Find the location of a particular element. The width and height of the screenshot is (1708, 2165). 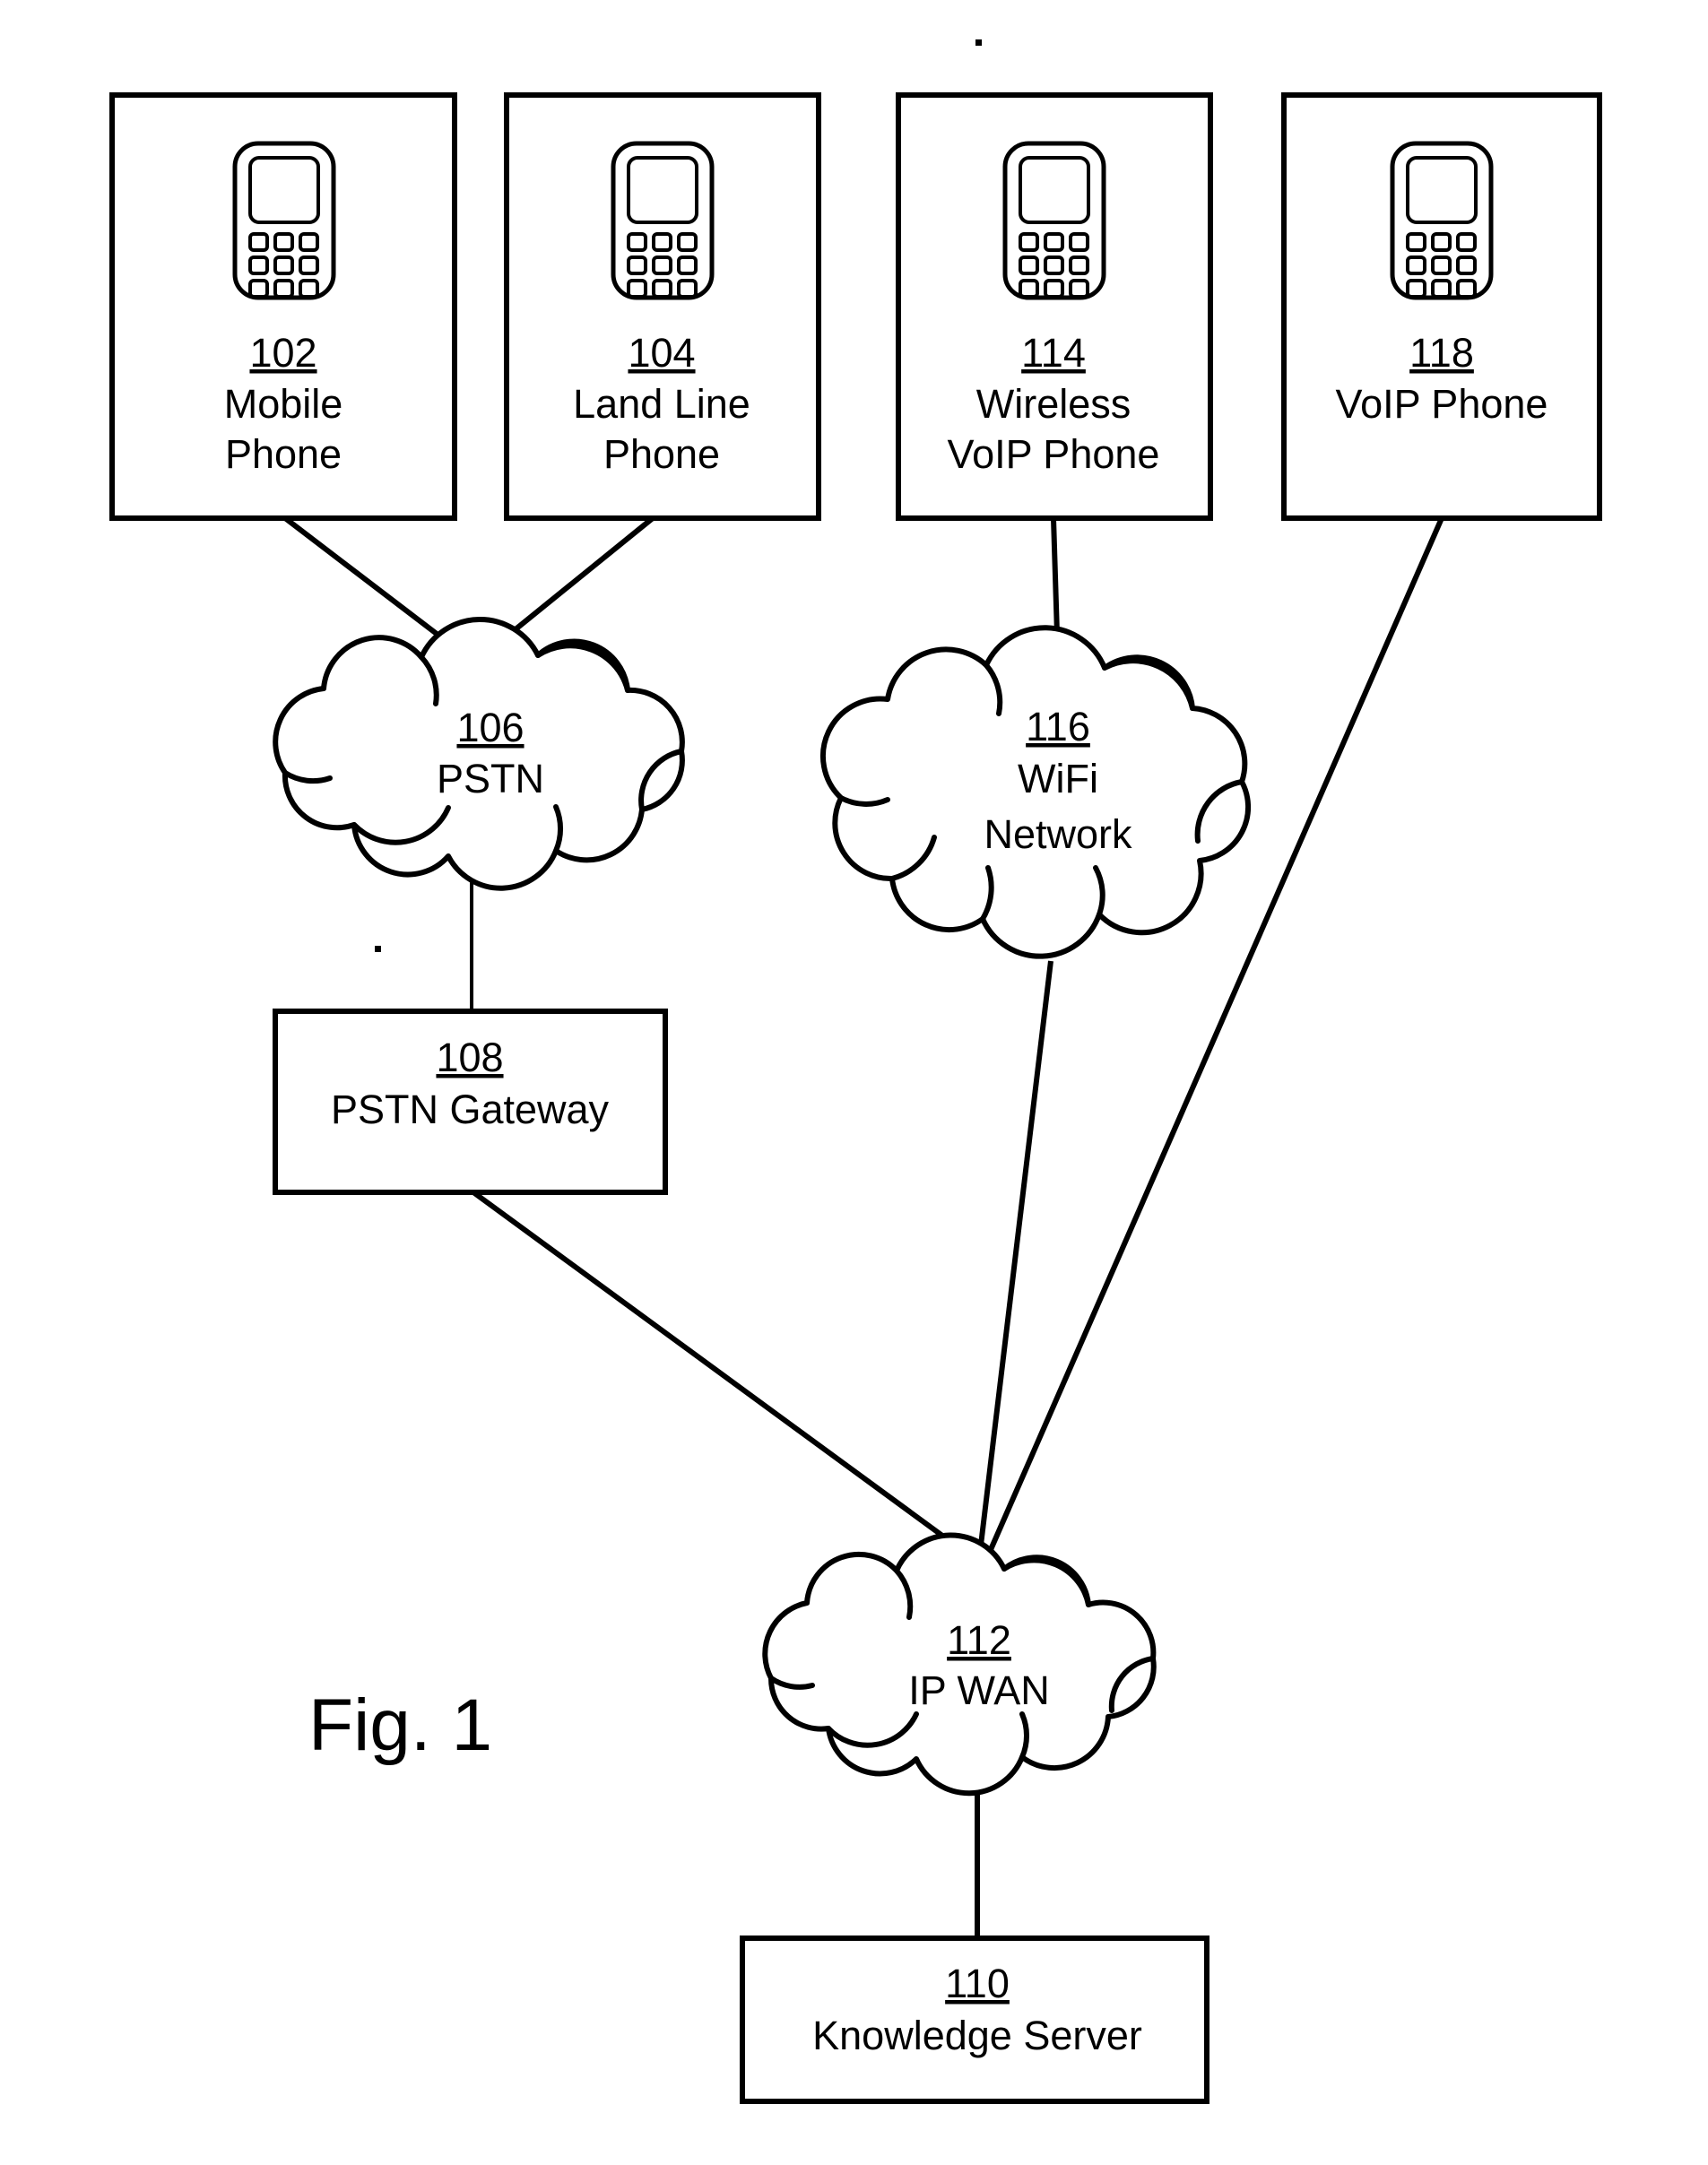

ref-number-wifi-network: 116 is located at coordinates (1058, 726).